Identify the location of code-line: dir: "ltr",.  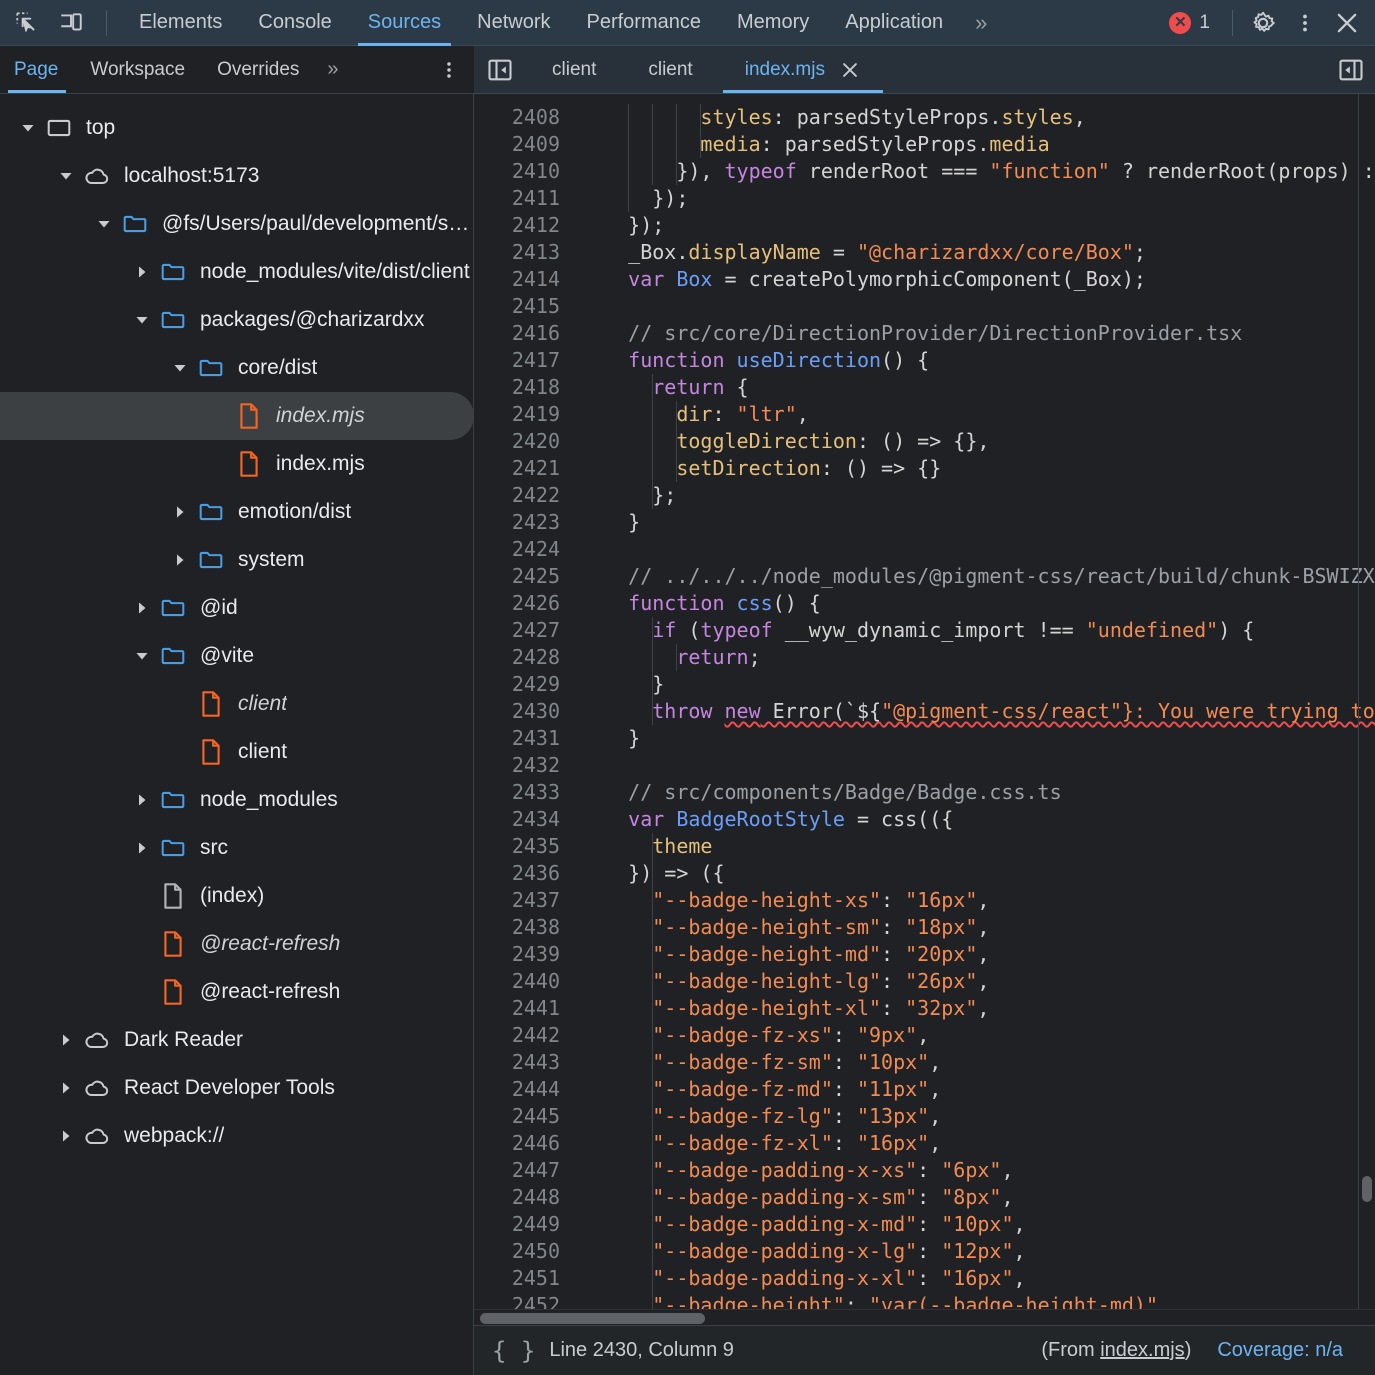
(974, 414).